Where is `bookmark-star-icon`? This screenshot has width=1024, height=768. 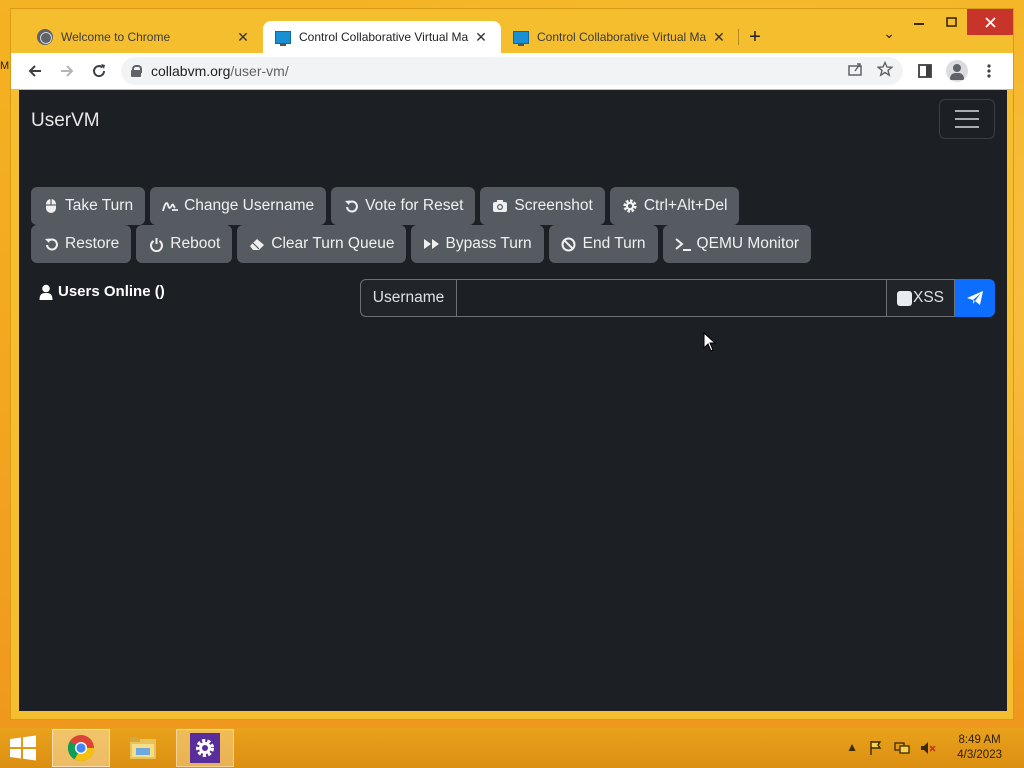
bookmark-star-icon is located at coordinates (885, 70).